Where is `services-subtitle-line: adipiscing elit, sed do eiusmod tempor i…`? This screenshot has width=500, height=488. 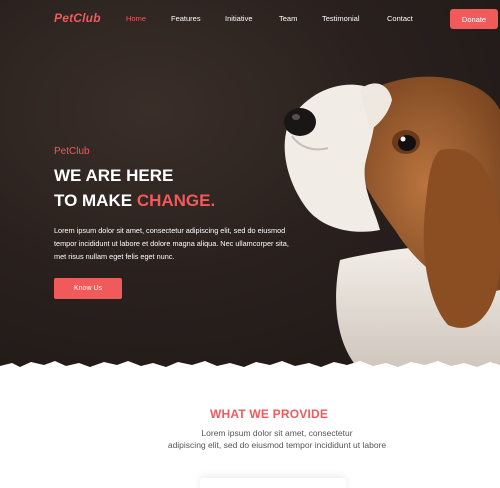 services-subtitle-line: adipiscing elit, sed do eiusmod tempor i… is located at coordinates (277, 445).